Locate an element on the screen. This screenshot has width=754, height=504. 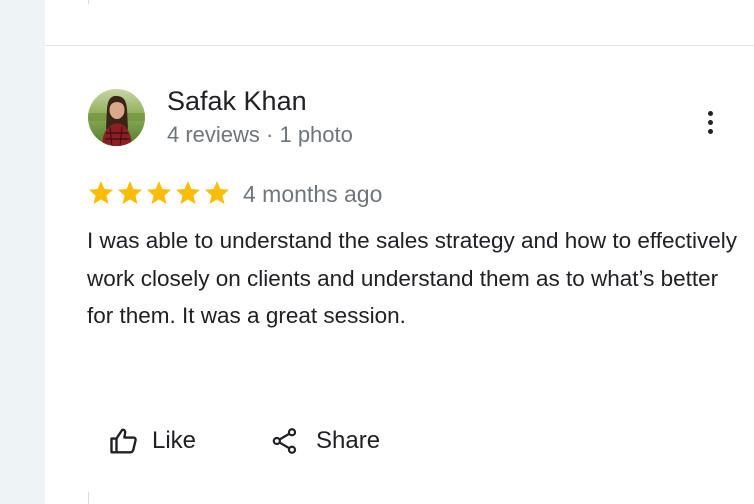
like-button: Like is located at coordinates (152, 441).